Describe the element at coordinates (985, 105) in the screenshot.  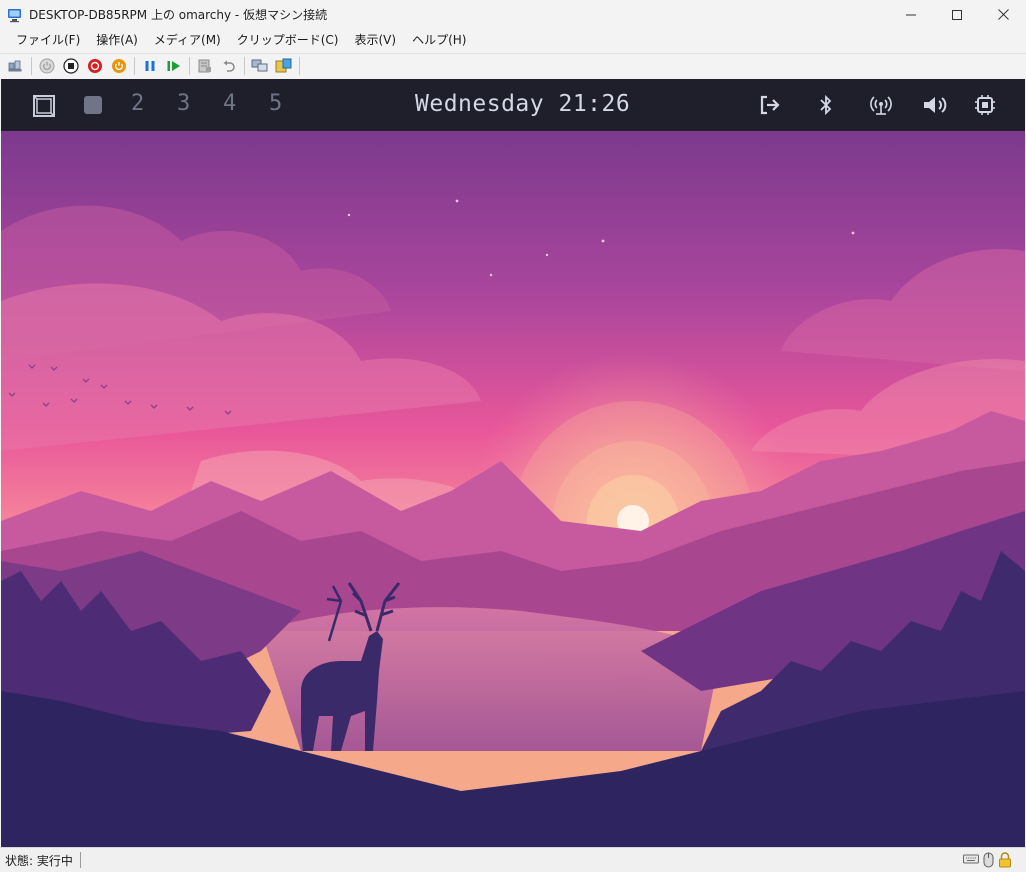
I see `cpu-icon` at that location.